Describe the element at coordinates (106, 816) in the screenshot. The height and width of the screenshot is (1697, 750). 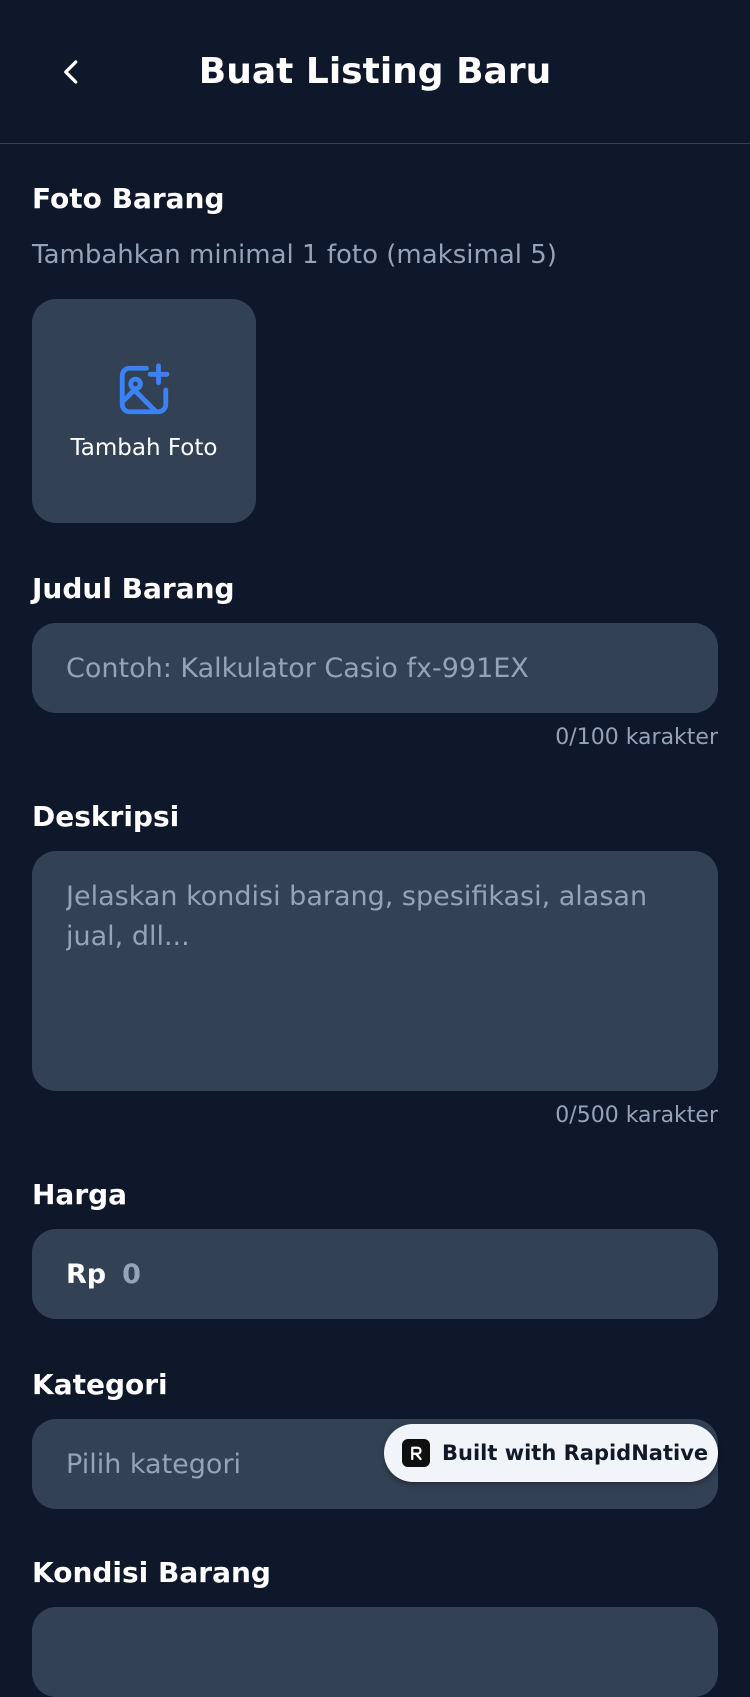
I see `description-field-label: Deskripsi` at that location.